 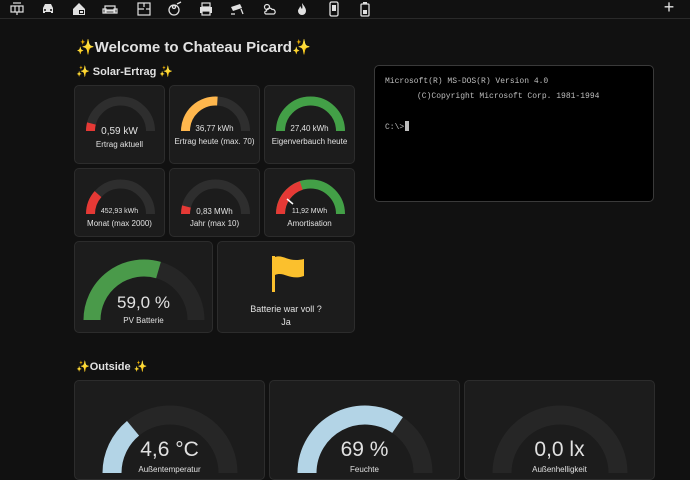 I want to click on terminal-prompt-text: C:\>, so click(x=395, y=127).